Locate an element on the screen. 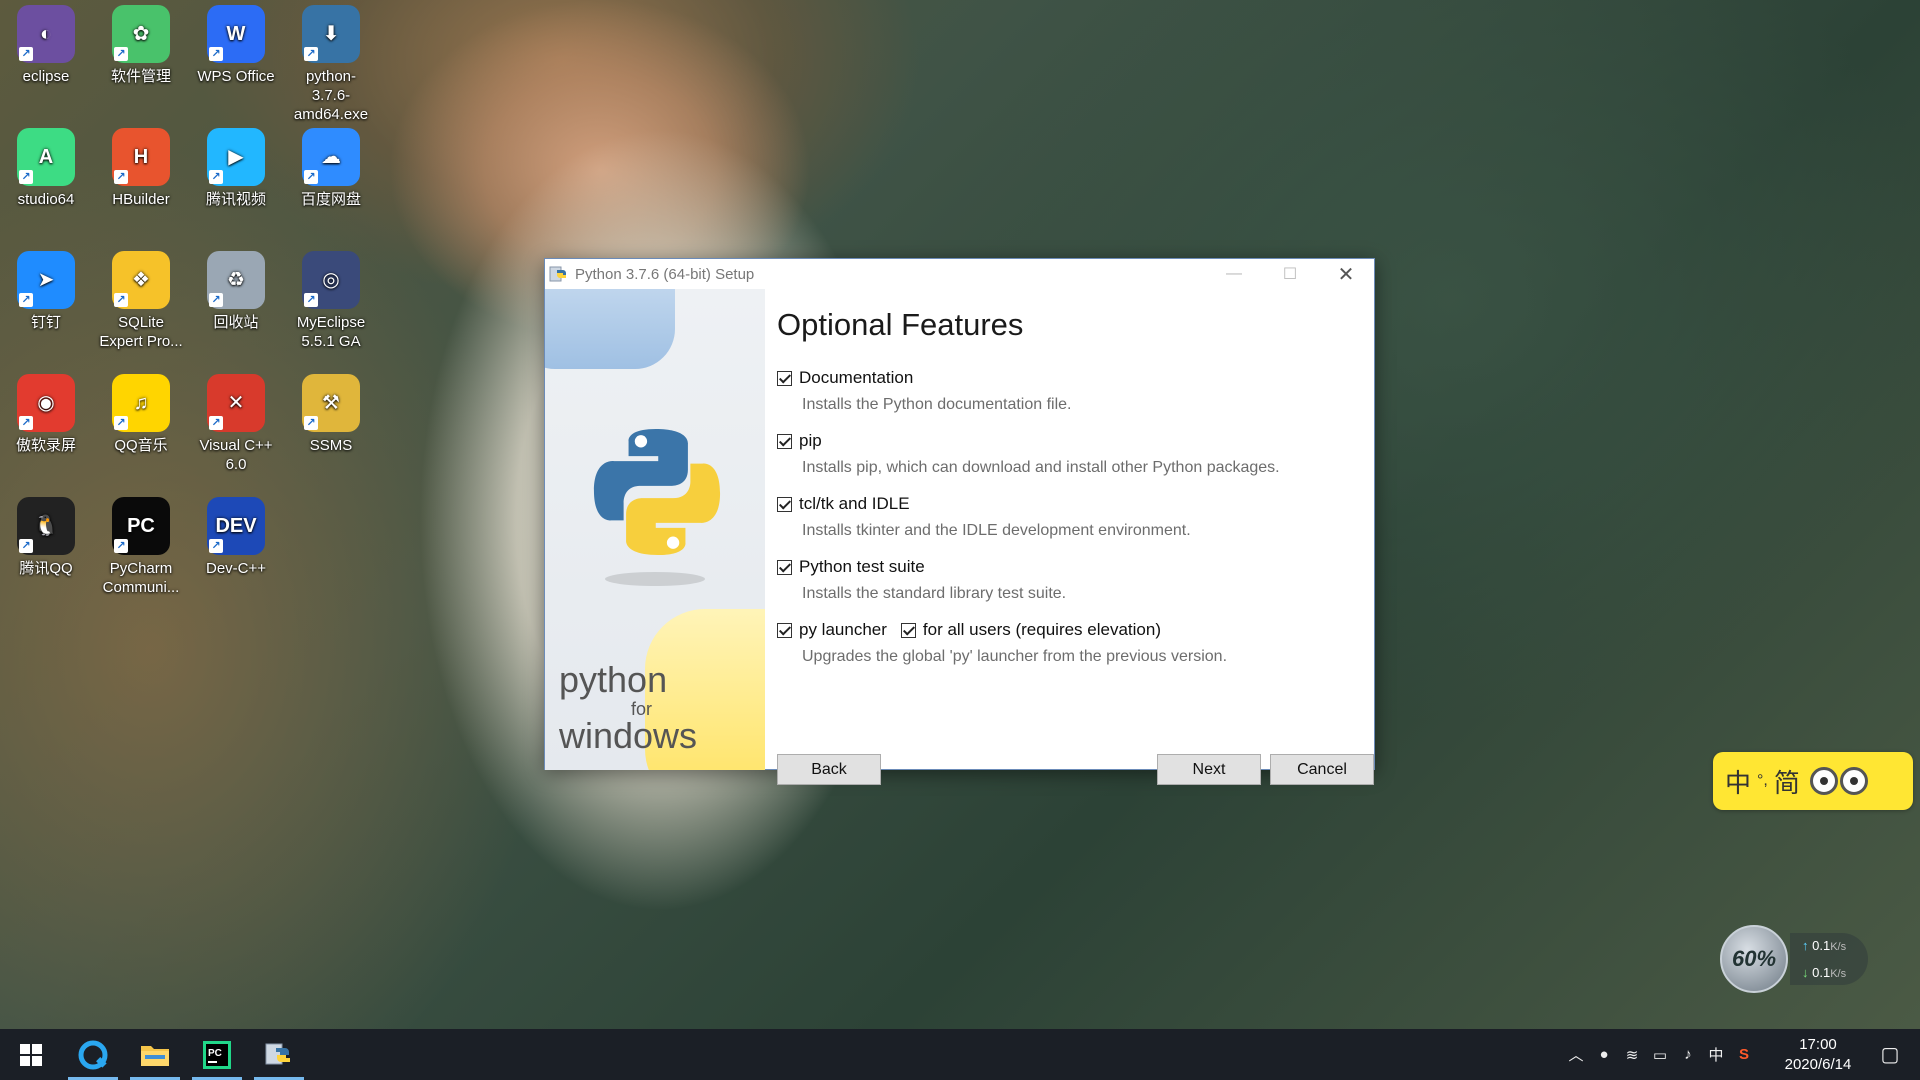 The height and width of the screenshot is (1080, 1920). start-button is located at coordinates (31, 1054).